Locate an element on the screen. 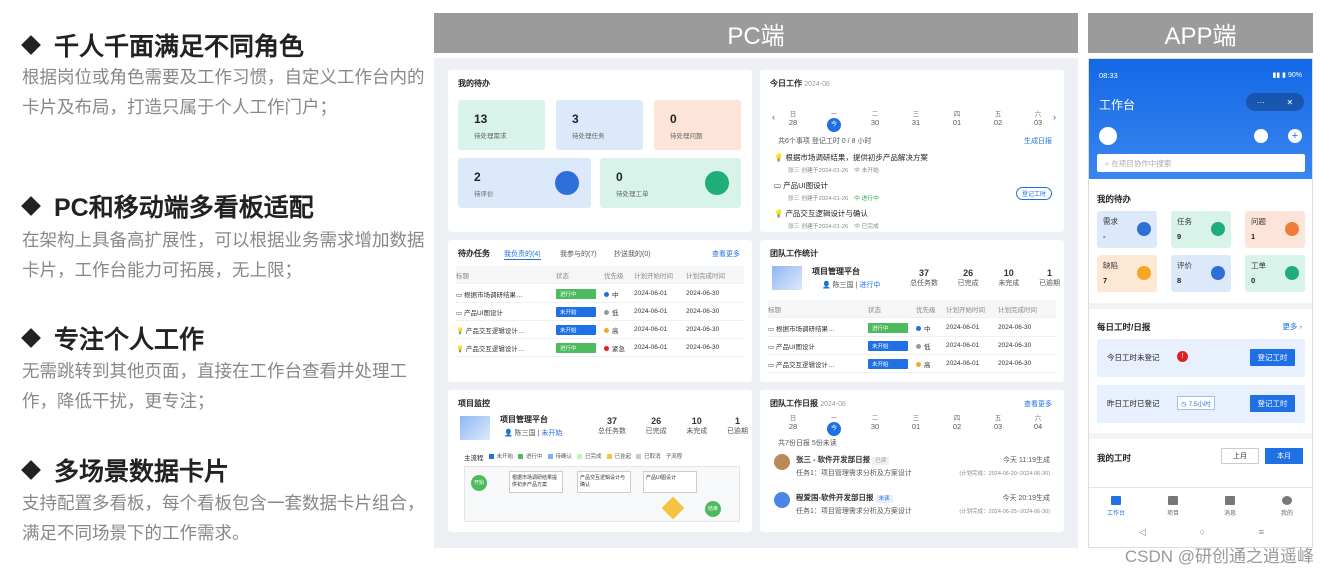  this-month-button: 本月 is located at coordinates (1284, 456).